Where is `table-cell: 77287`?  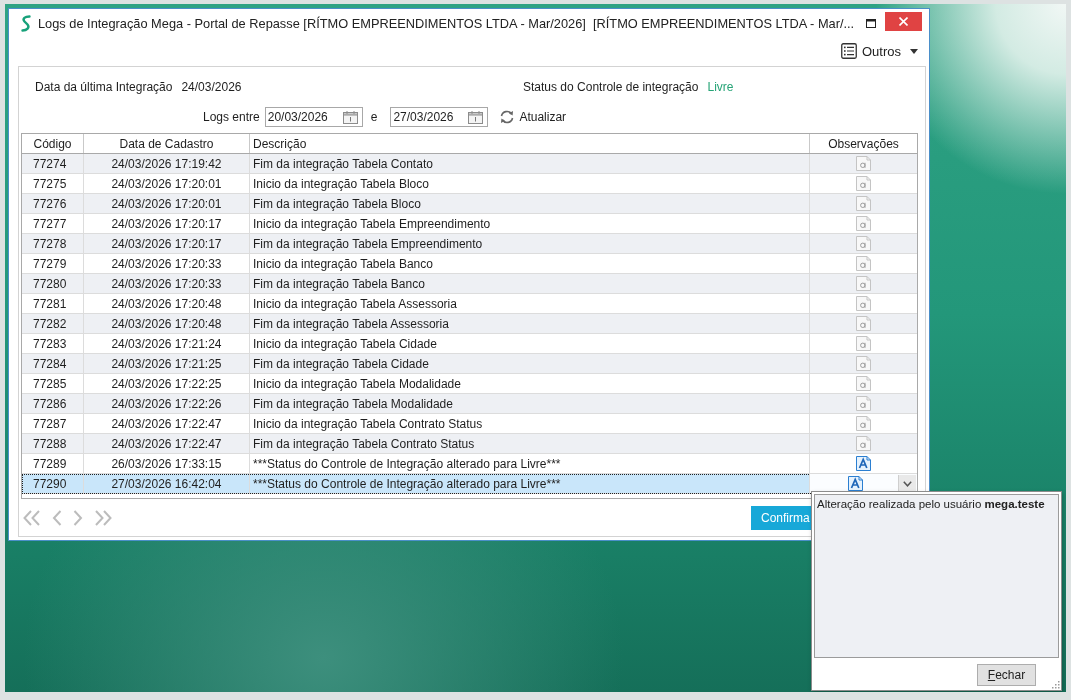
table-cell: 77287 is located at coordinates (53, 423).